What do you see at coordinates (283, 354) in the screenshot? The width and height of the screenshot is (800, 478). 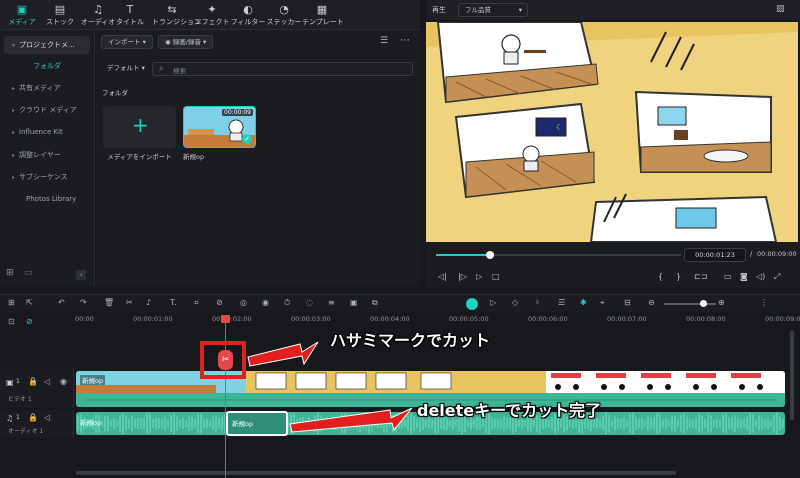 I see `arrow-to-scissors` at bounding box center [283, 354].